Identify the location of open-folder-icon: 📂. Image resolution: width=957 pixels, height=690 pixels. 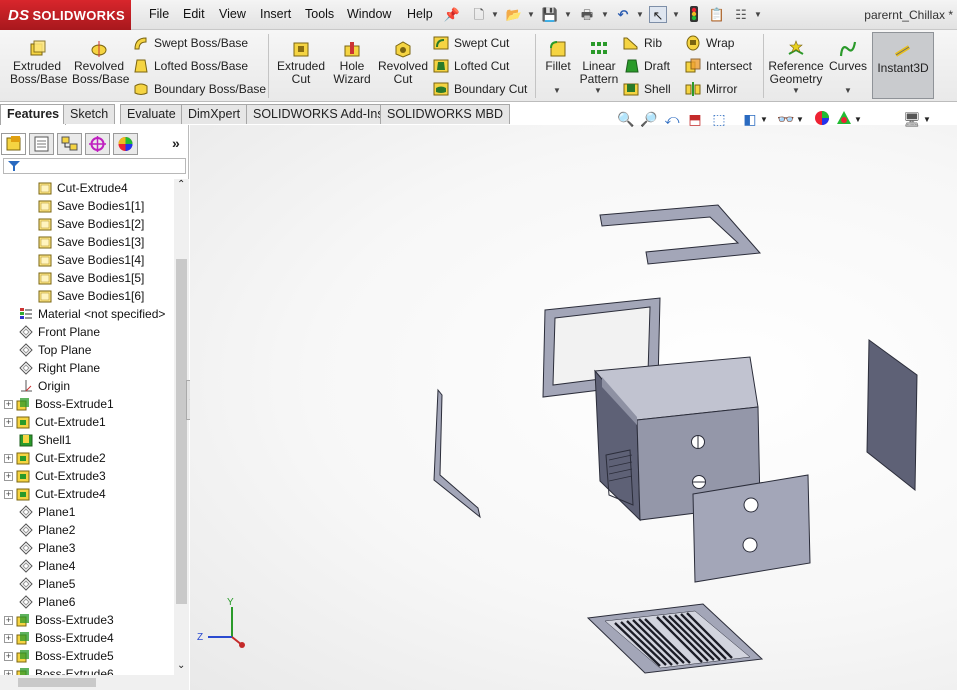
(514, 14).